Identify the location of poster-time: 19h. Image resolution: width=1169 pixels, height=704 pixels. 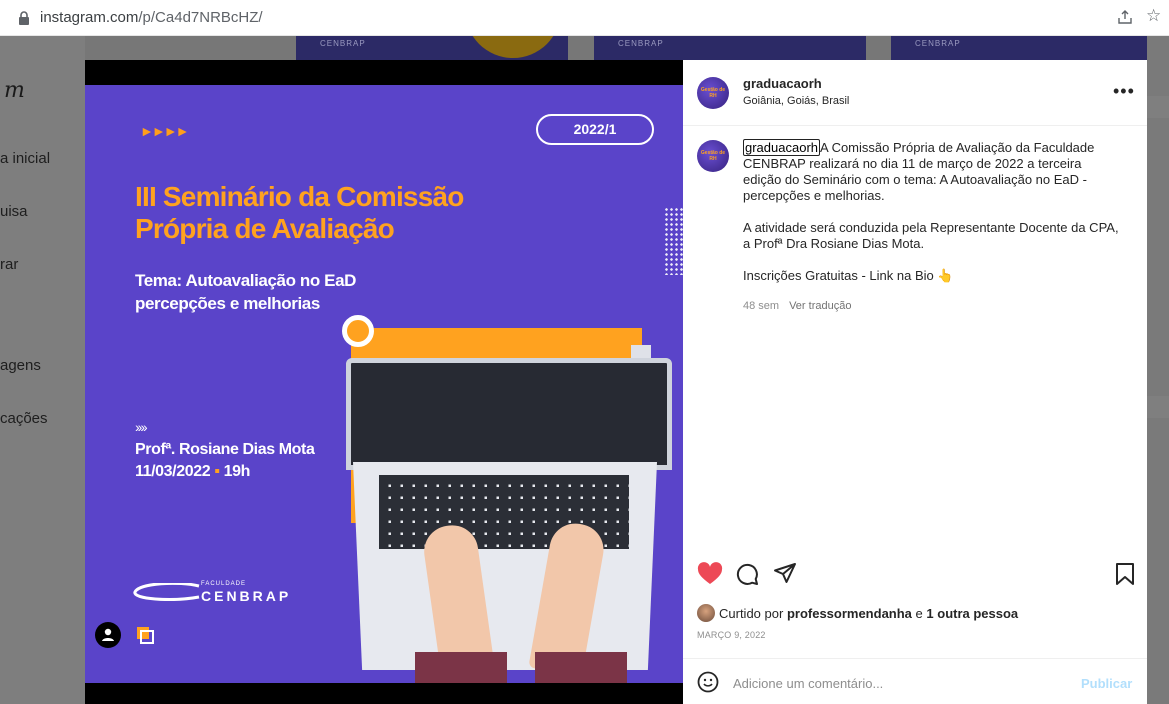
(237, 471).